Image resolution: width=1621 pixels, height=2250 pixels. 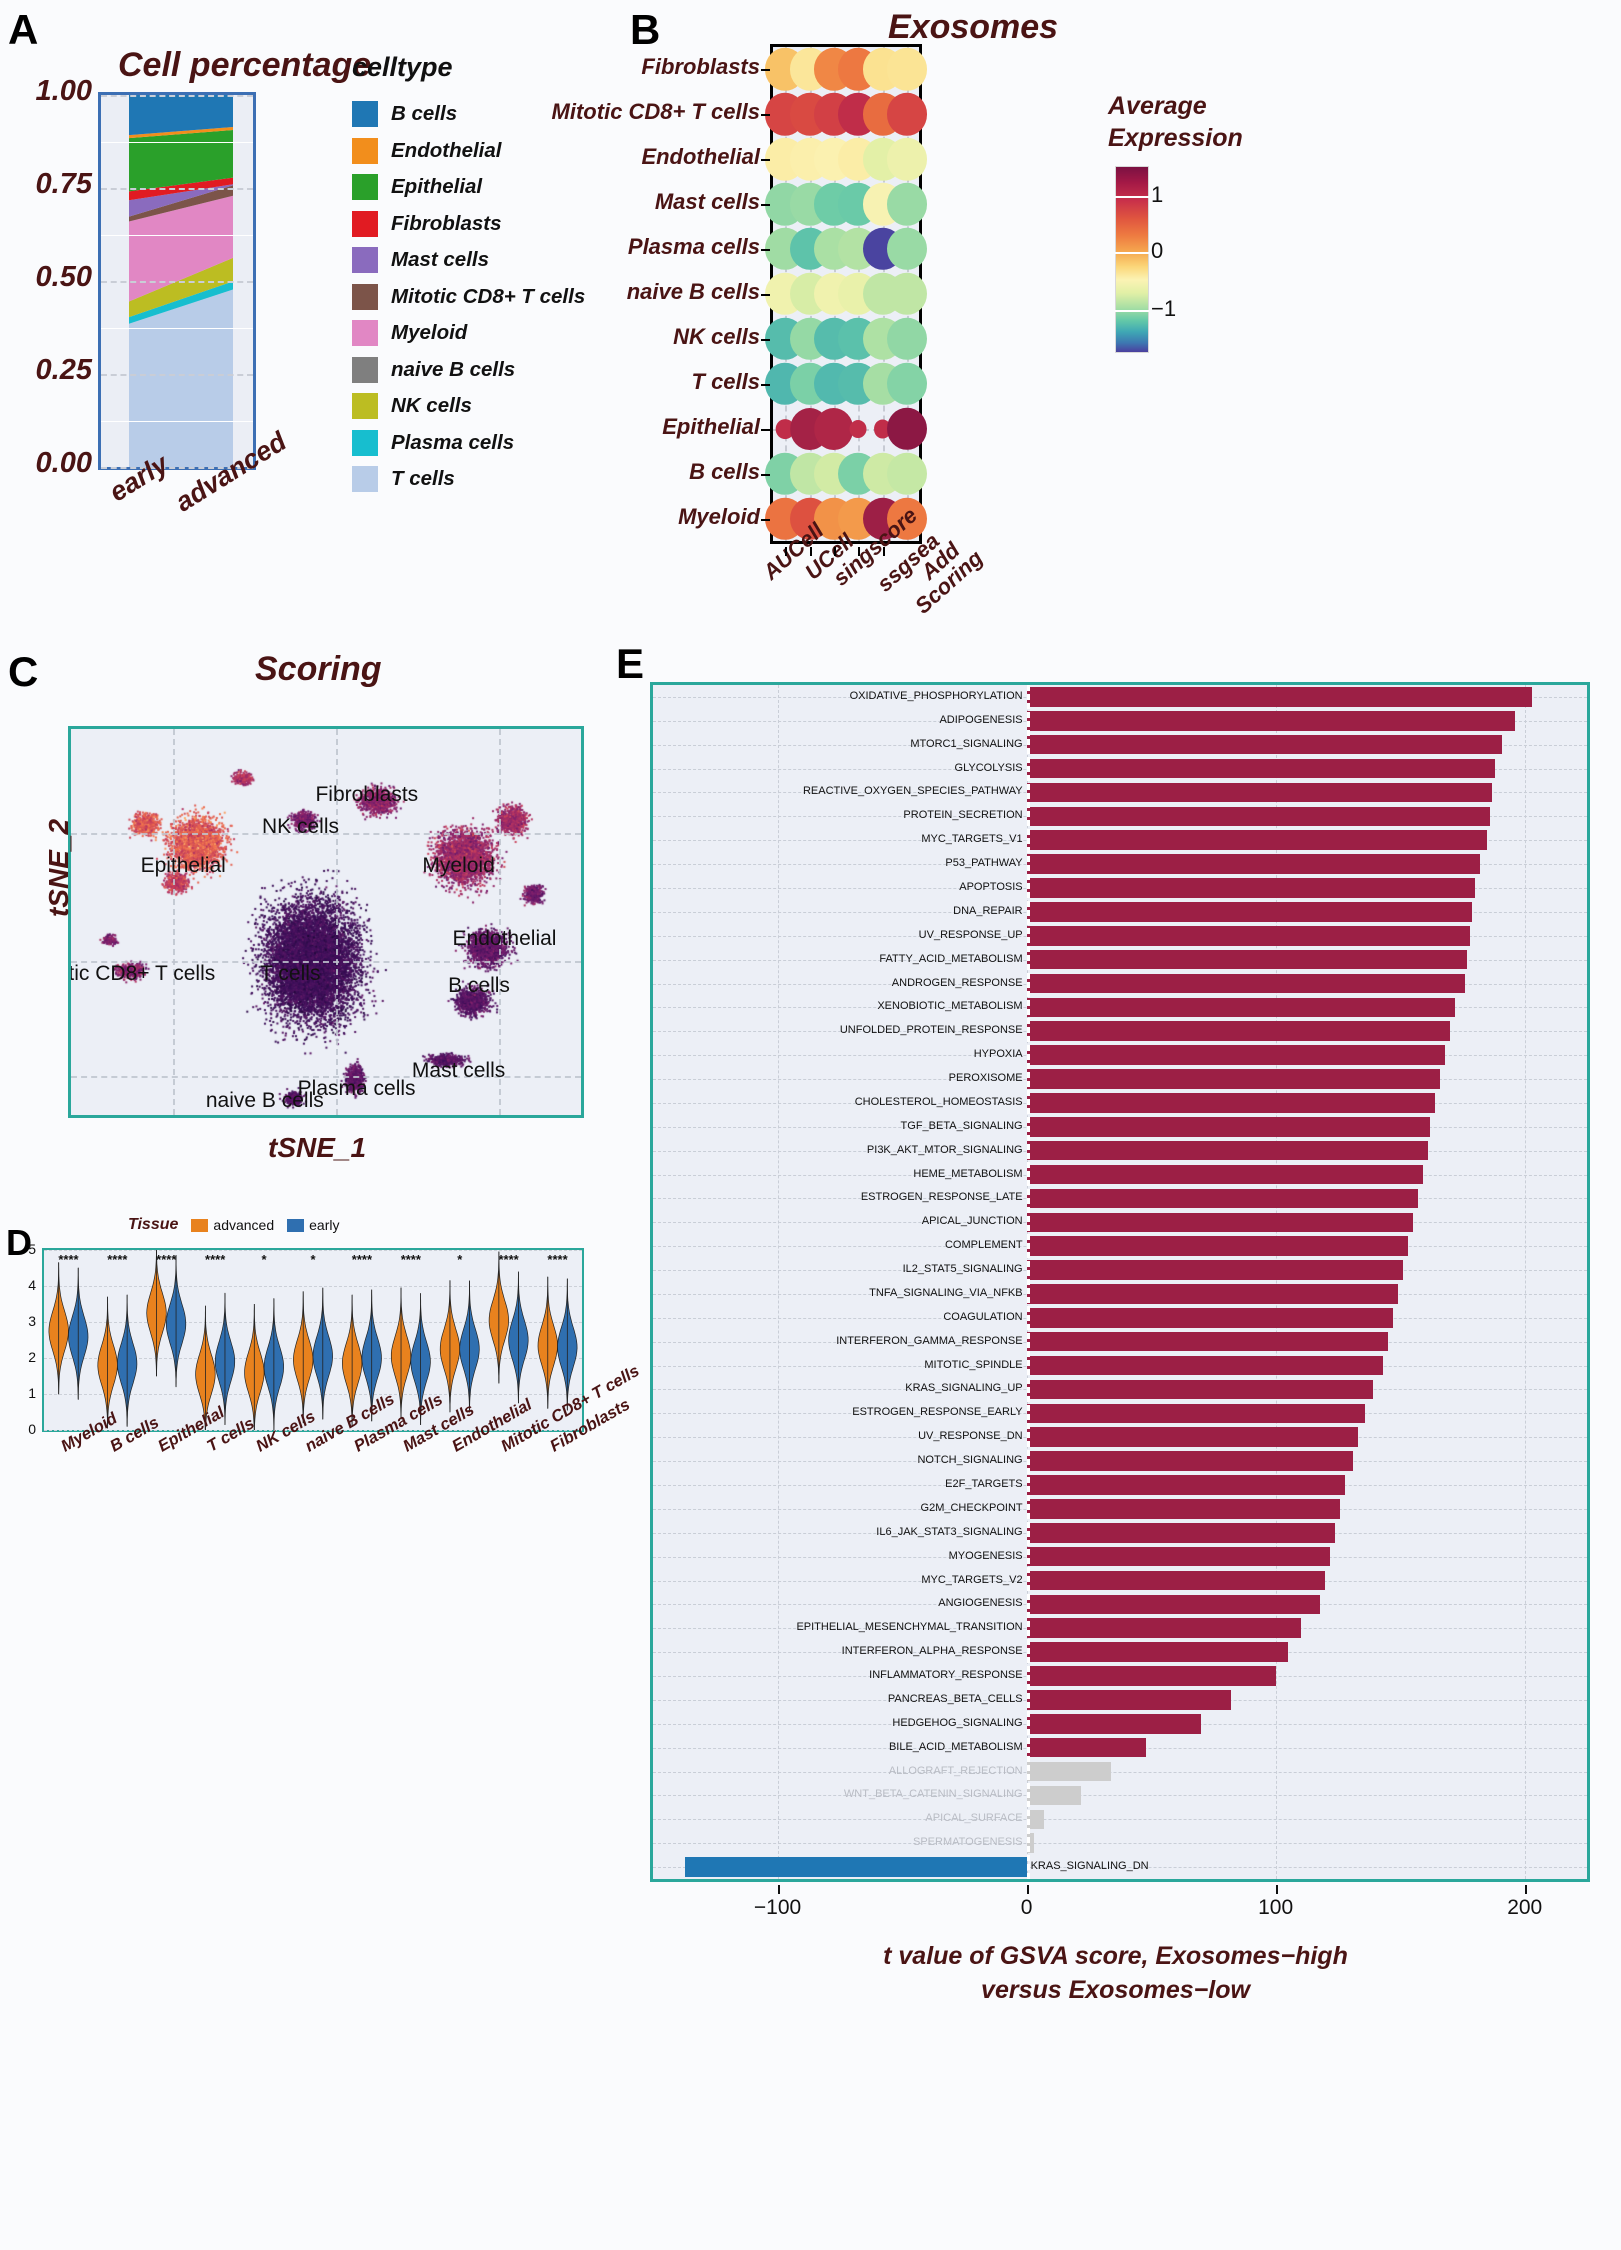 What do you see at coordinates (458, 866) in the screenshot?
I see `cluster-label: Myeloid` at bounding box center [458, 866].